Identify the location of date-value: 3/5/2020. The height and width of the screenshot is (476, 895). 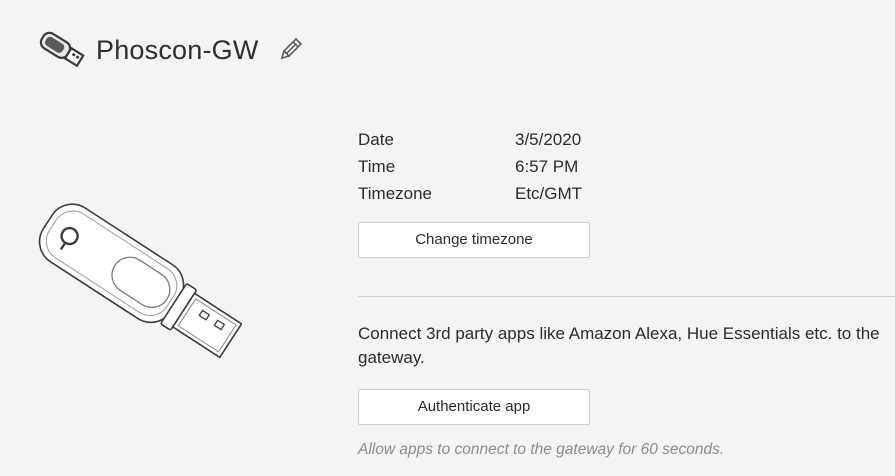
(548, 139).